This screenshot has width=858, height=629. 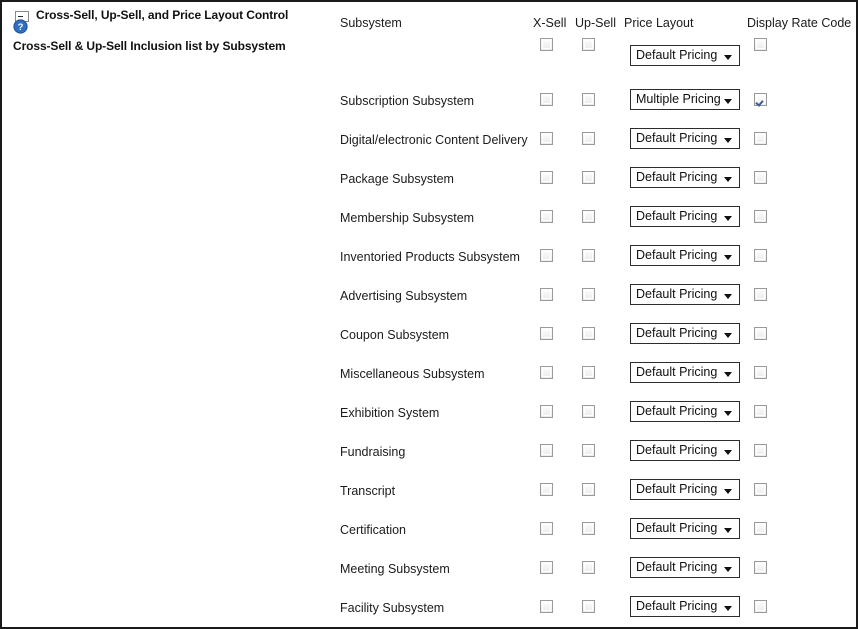 What do you see at coordinates (550, 23) in the screenshot?
I see `column-header-x-sell: X-Sell` at bounding box center [550, 23].